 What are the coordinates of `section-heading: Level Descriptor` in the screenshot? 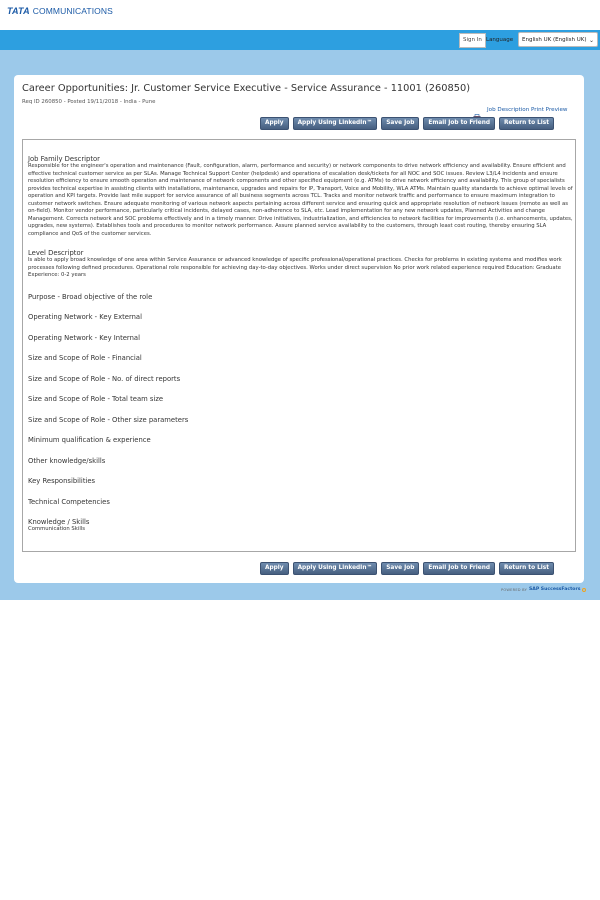 It's located at (56, 253).